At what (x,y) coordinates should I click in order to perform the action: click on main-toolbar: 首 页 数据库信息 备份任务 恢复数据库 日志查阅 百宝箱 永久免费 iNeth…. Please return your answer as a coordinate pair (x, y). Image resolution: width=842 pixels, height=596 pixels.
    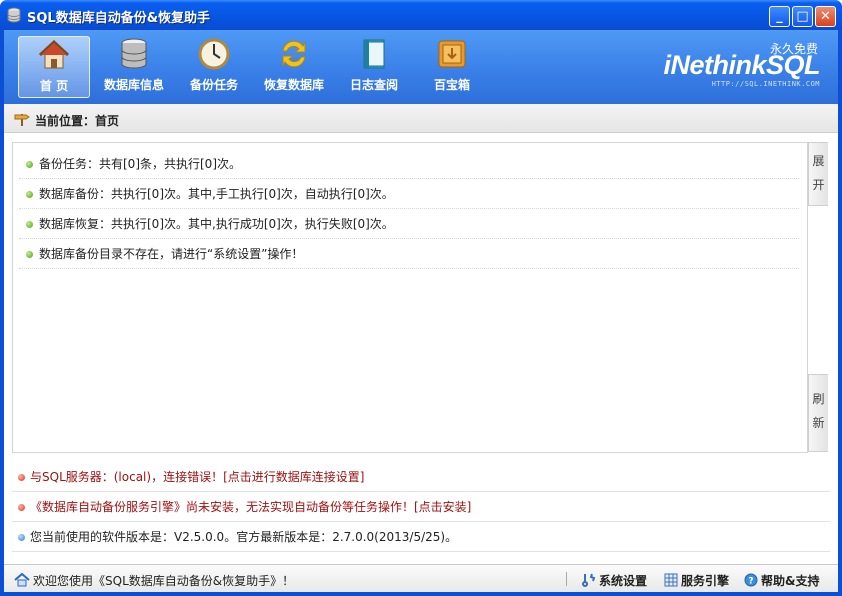
    Looking at the image, I should click on (421, 67).